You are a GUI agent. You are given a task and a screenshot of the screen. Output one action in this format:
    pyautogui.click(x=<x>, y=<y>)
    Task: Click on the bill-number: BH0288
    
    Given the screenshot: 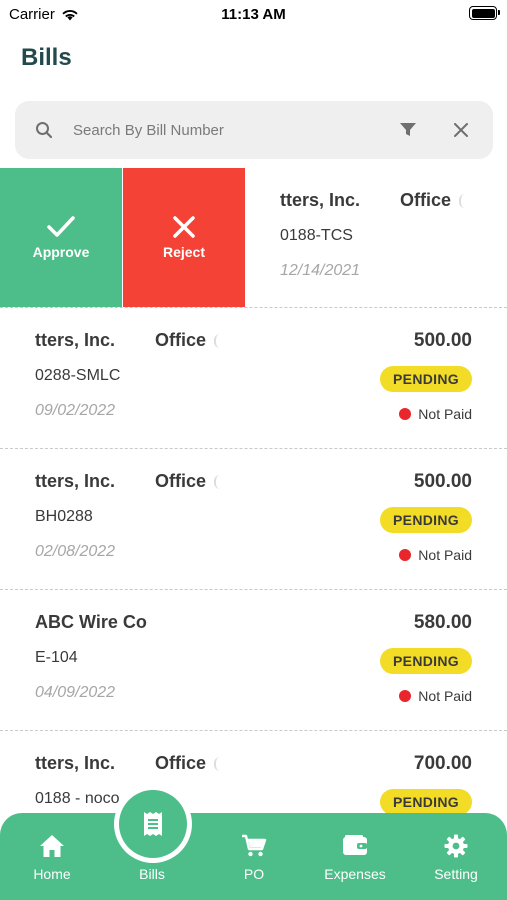 What is the action you would take?
    pyautogui.click(x=64, y=516)
    